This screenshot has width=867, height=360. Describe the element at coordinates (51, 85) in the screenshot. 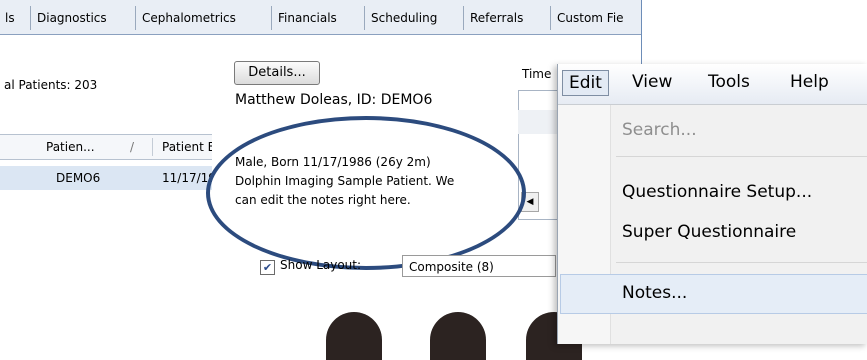

I see `total-patients-label: al Patients: 203` at that location.